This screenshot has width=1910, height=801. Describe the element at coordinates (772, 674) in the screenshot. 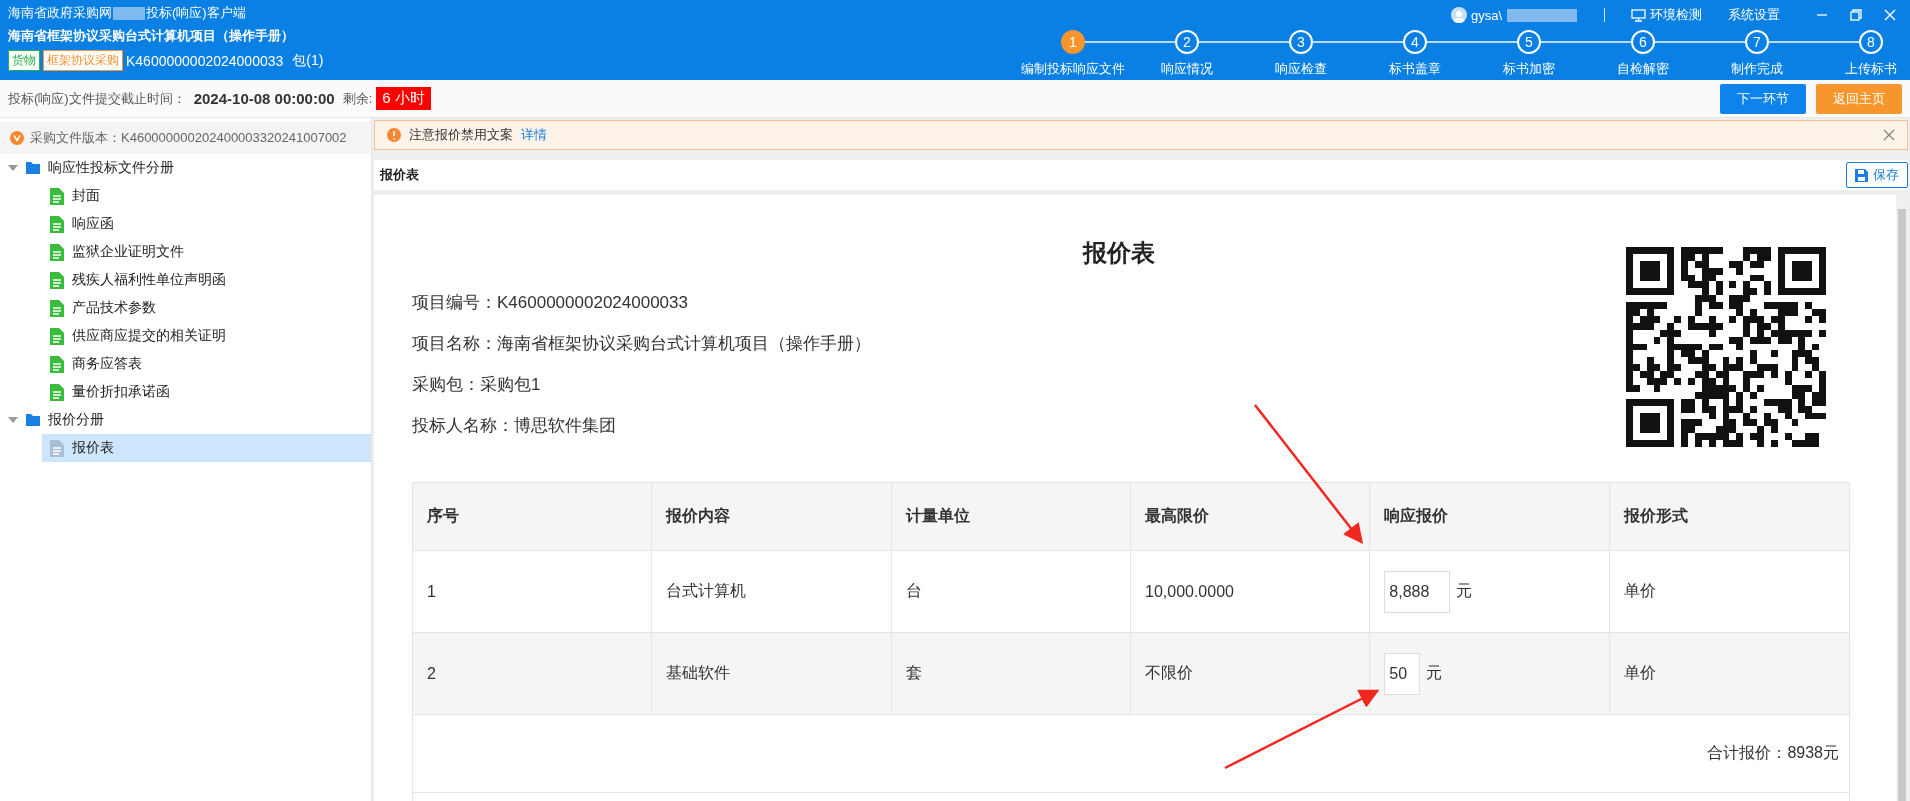

I see `table-cell: 基础软件` at that location.